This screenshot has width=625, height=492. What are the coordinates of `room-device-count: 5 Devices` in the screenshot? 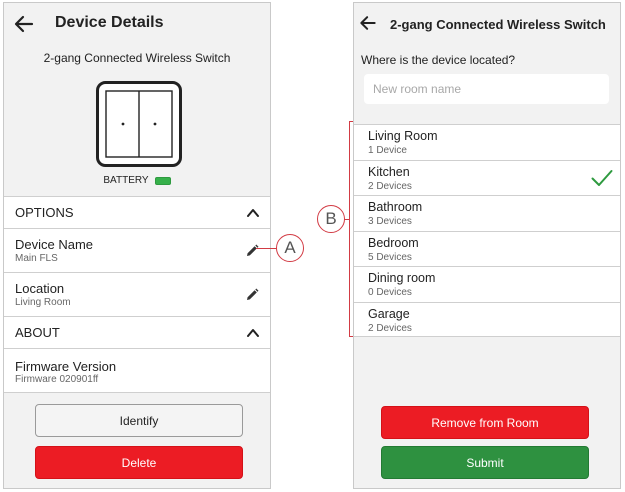 It's located at (390, 257).